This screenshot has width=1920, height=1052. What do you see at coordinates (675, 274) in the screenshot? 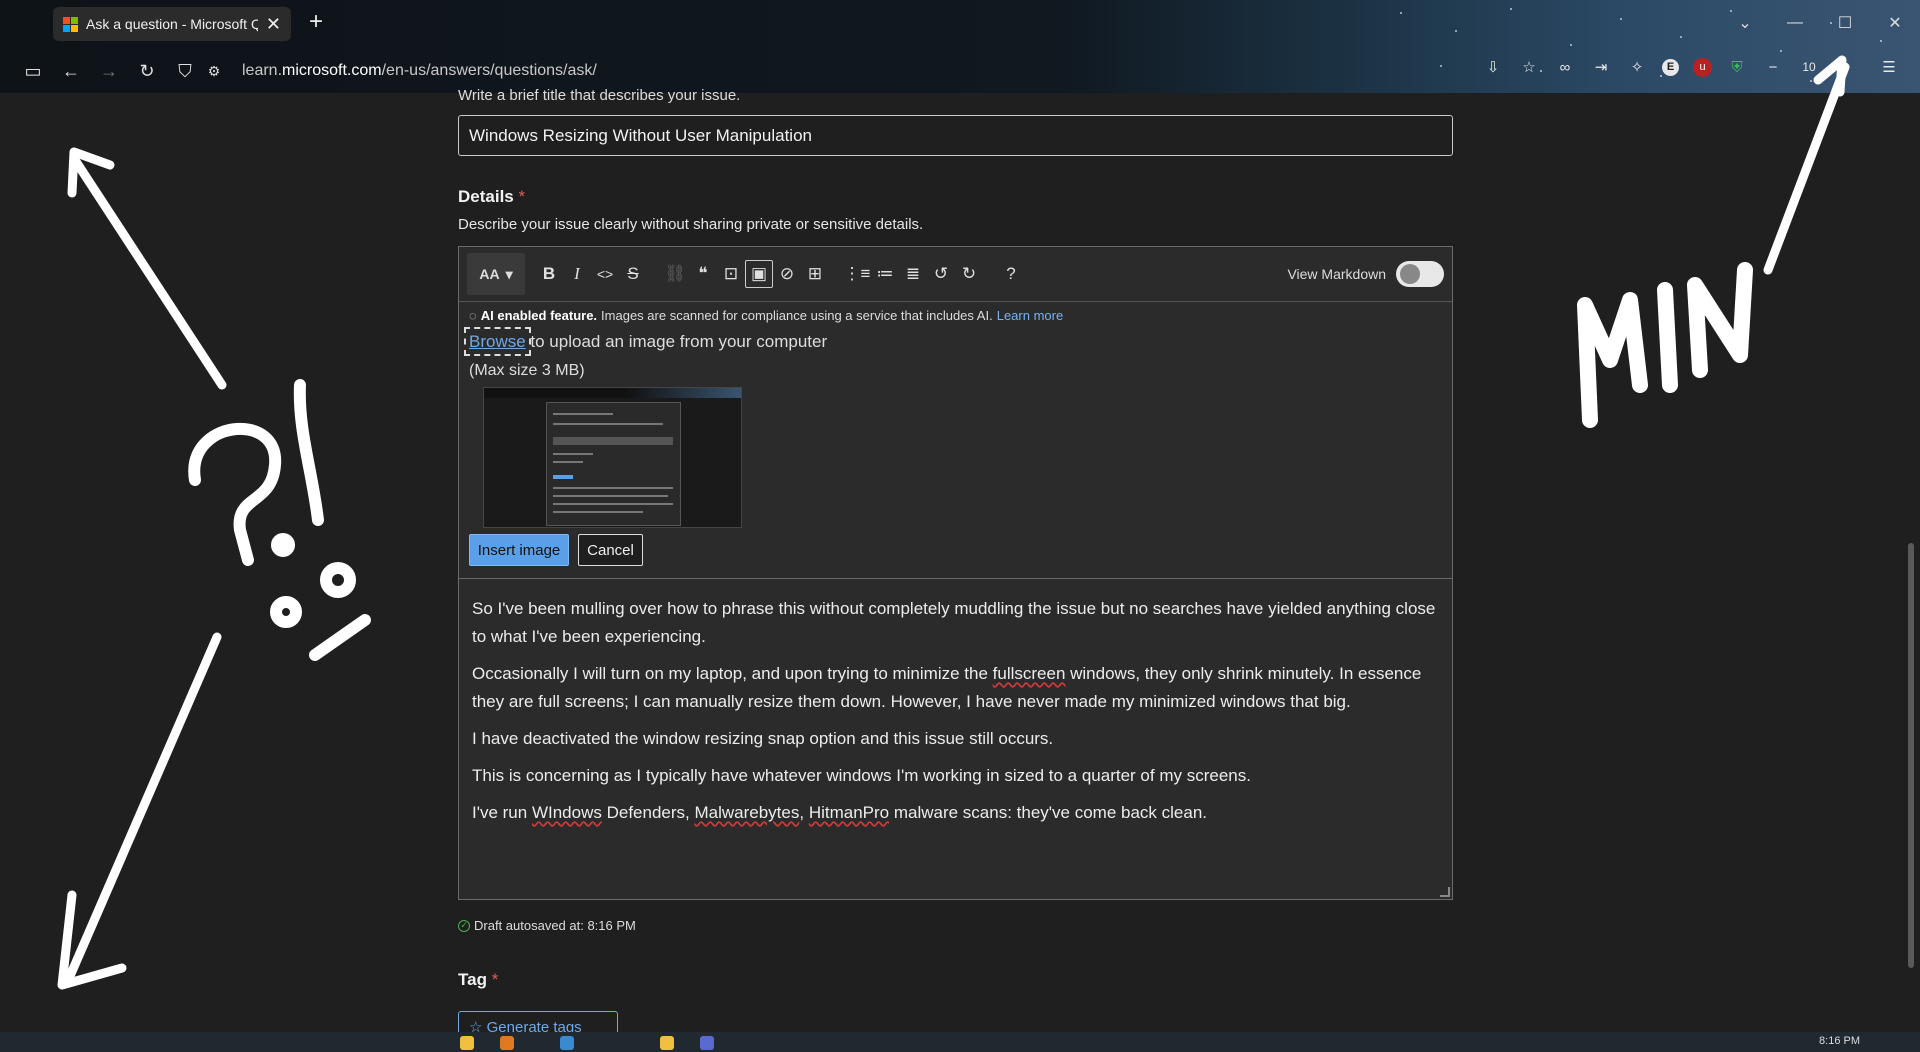
I see `link-icon: ⛓` at bounding box center [675, 274].